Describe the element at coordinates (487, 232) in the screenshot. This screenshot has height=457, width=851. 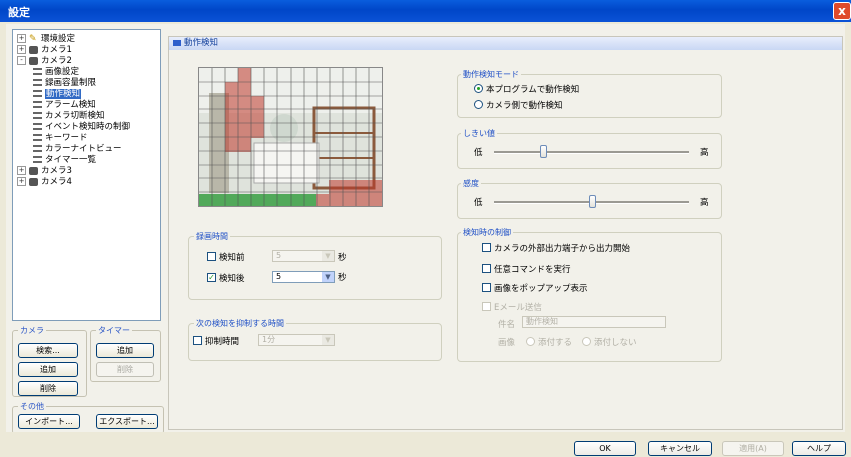
I see `control-title: 検知時の制御` at that location.